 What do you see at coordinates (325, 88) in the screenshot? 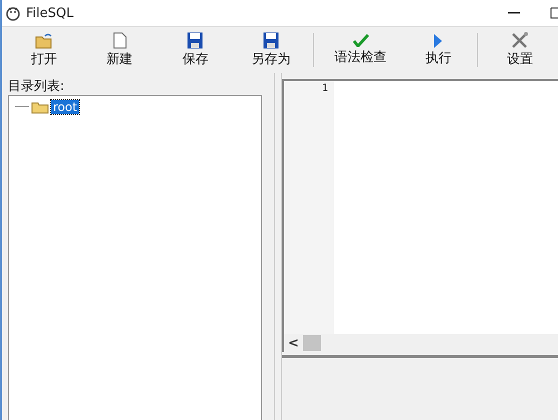
I see `line-number: 1` at bounding box center [325, 88].